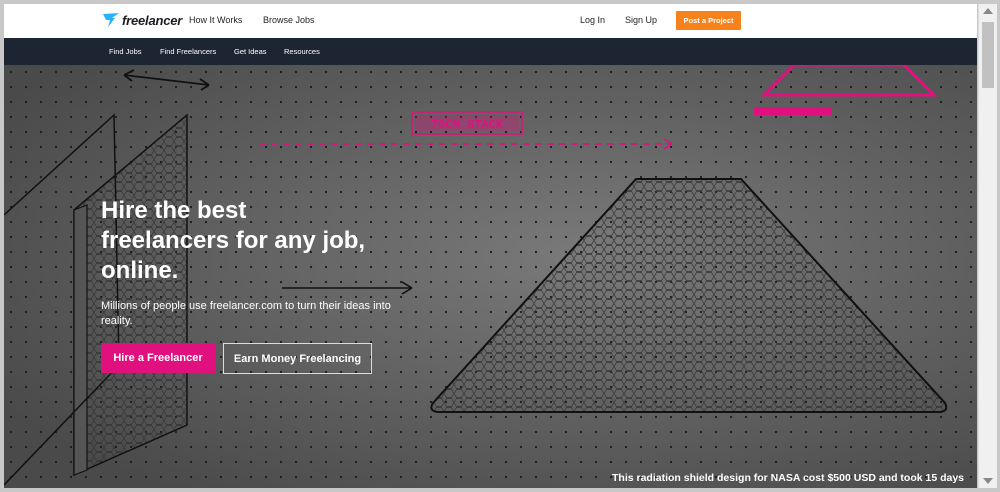  Describe the element at coordinates (250, 51) in the screenshot. I see `subnav-get-ideas: Get Ideas` at that location.